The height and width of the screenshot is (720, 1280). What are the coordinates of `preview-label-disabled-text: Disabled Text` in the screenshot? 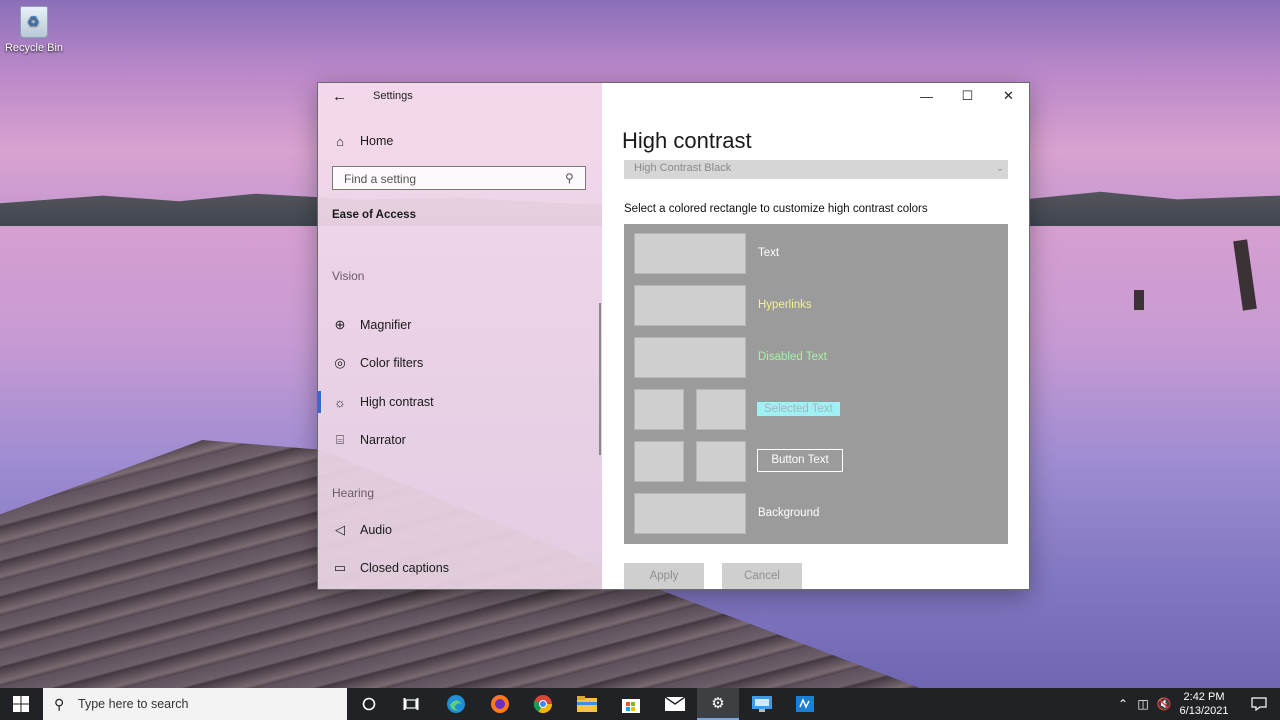 It's located at (792, 357).